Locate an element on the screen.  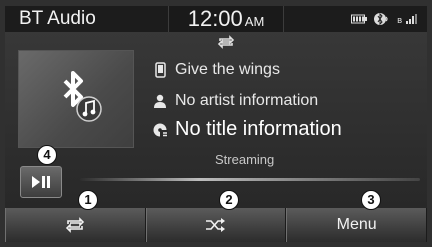
clock-ampm: AM is located at coordinates (254, 21).